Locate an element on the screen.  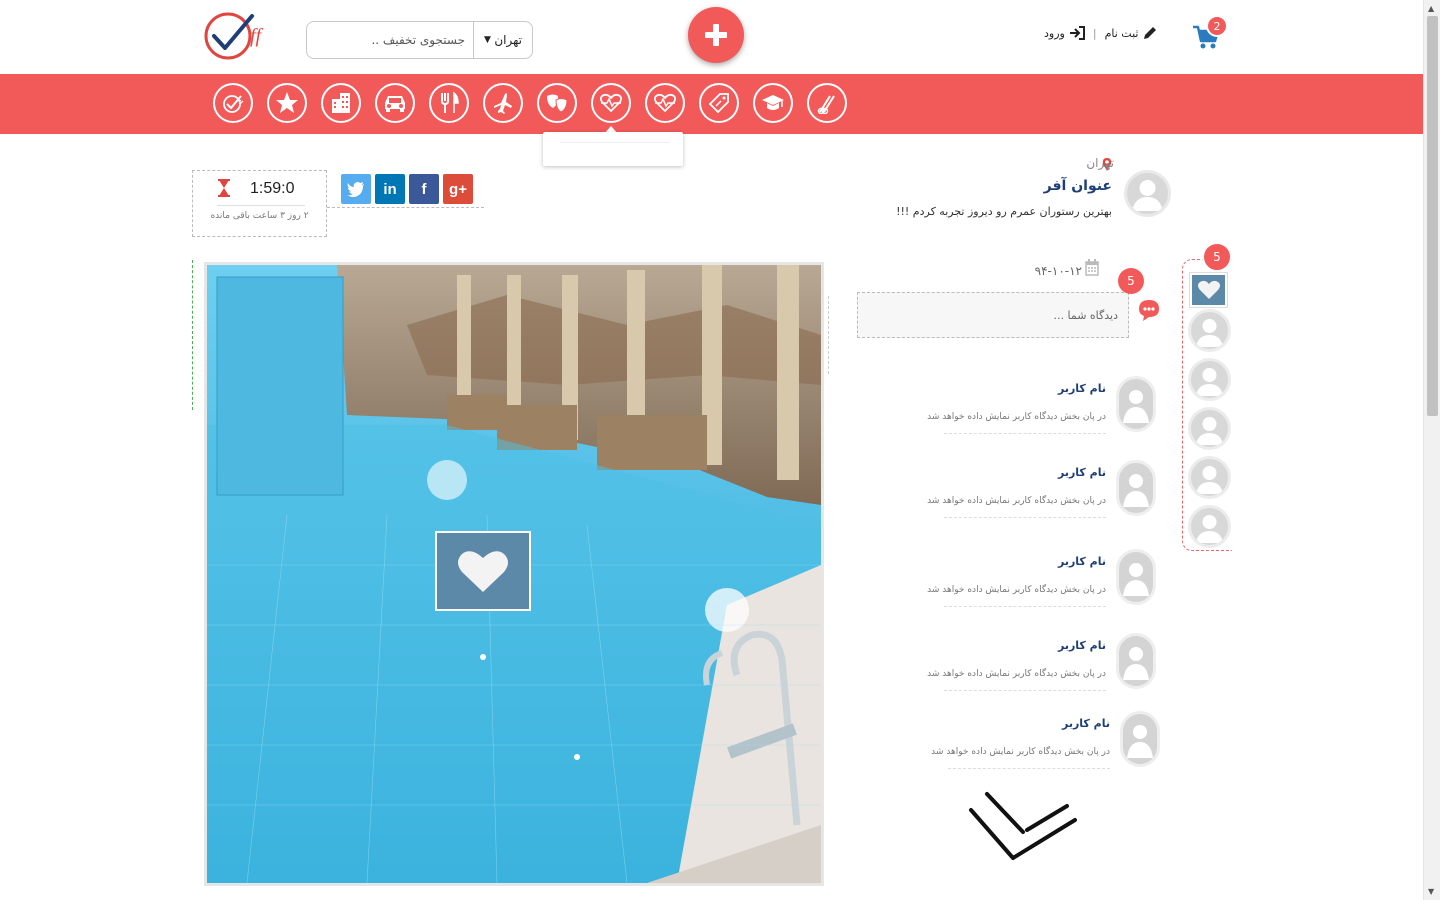
offer-owner-avatar is located at coordinates (1147, 193).